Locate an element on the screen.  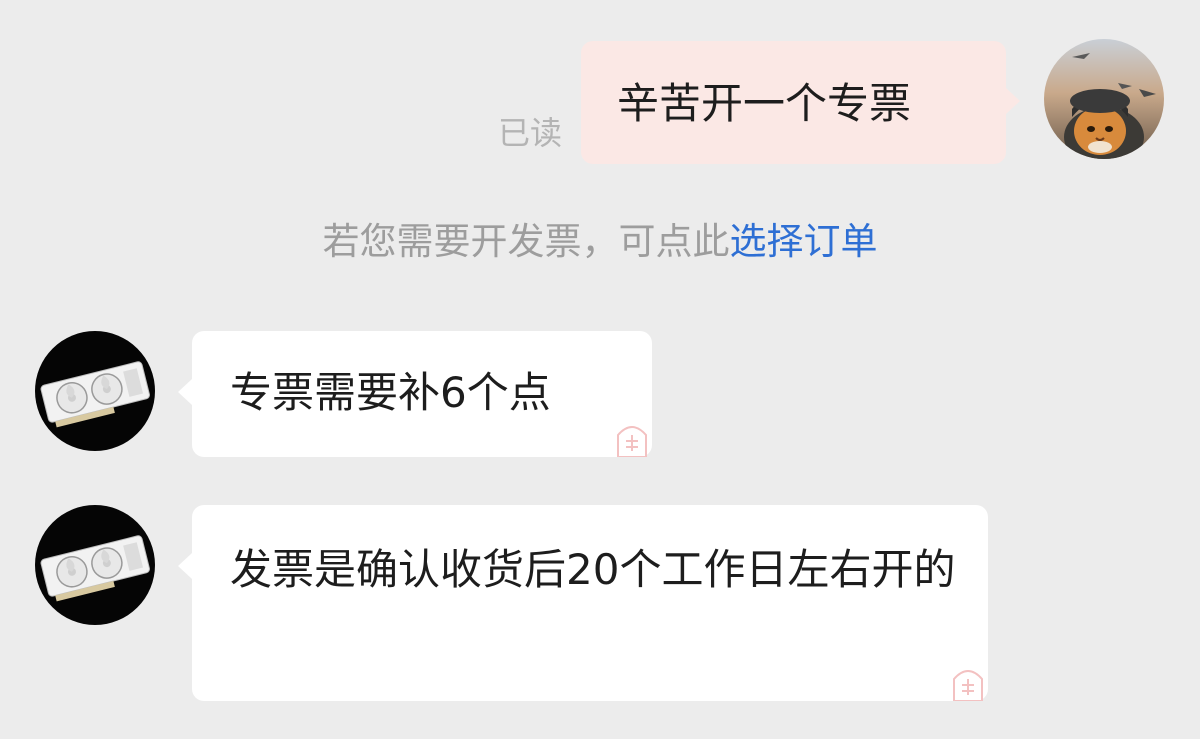
cat-pilot-avatar-icon is located at coordinates (1104, 99).